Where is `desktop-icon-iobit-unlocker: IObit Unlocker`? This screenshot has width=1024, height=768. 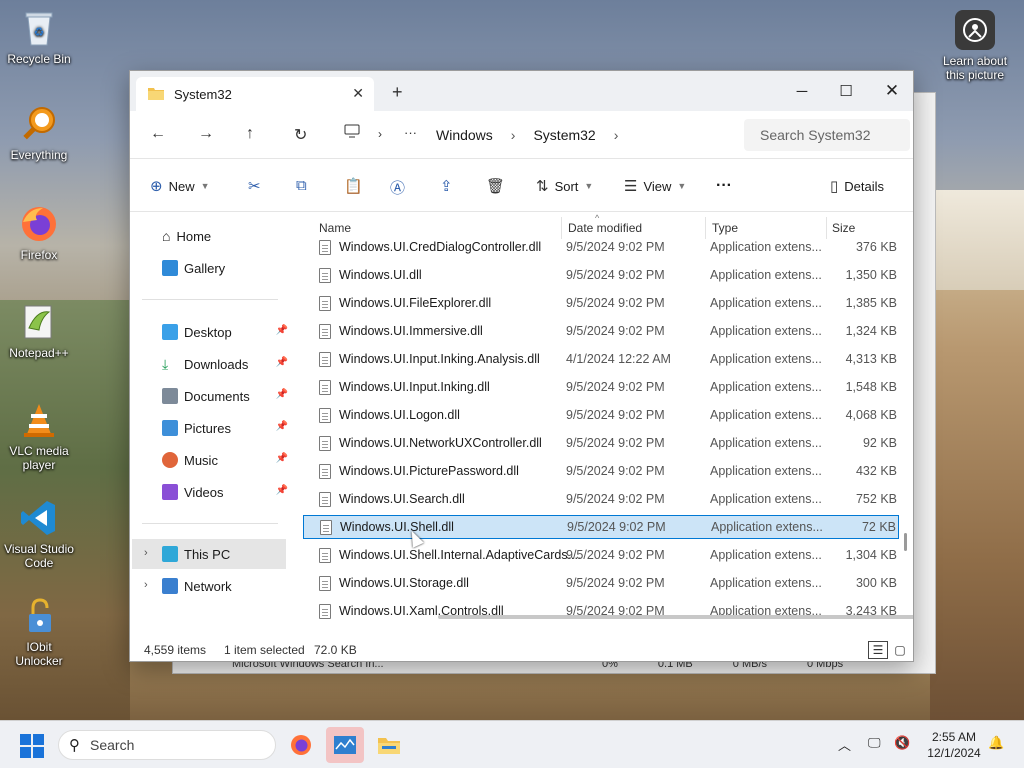 desktop-icon-iobit-unlocker: IObit Unlocker is located at coordinates (39, 632).